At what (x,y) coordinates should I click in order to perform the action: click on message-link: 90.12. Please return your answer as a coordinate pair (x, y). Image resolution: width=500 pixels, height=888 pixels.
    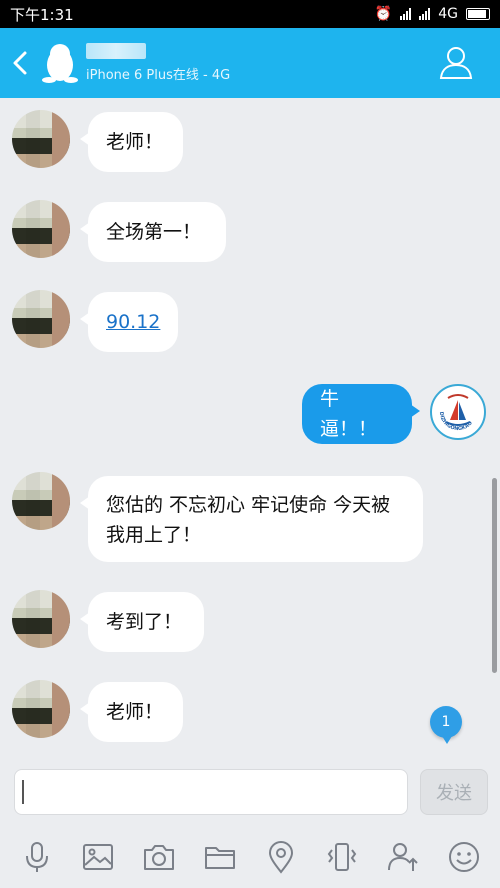
    Looking at the image, I should click on (129, 322).